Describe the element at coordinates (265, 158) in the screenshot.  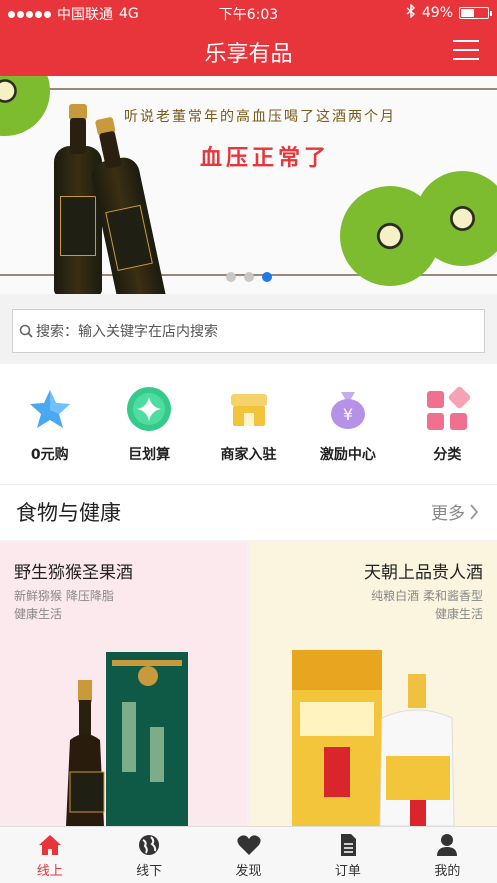
I see `banner-tagline: 血压正常了` at that location.